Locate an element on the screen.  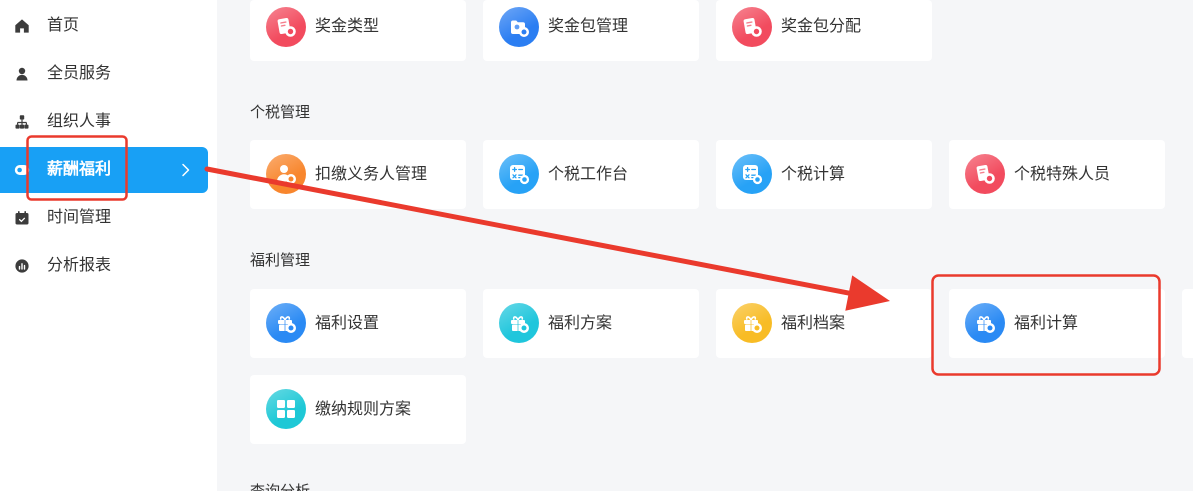
card-welfare-plan: 福利方案 is located at coordinates (591, 323).